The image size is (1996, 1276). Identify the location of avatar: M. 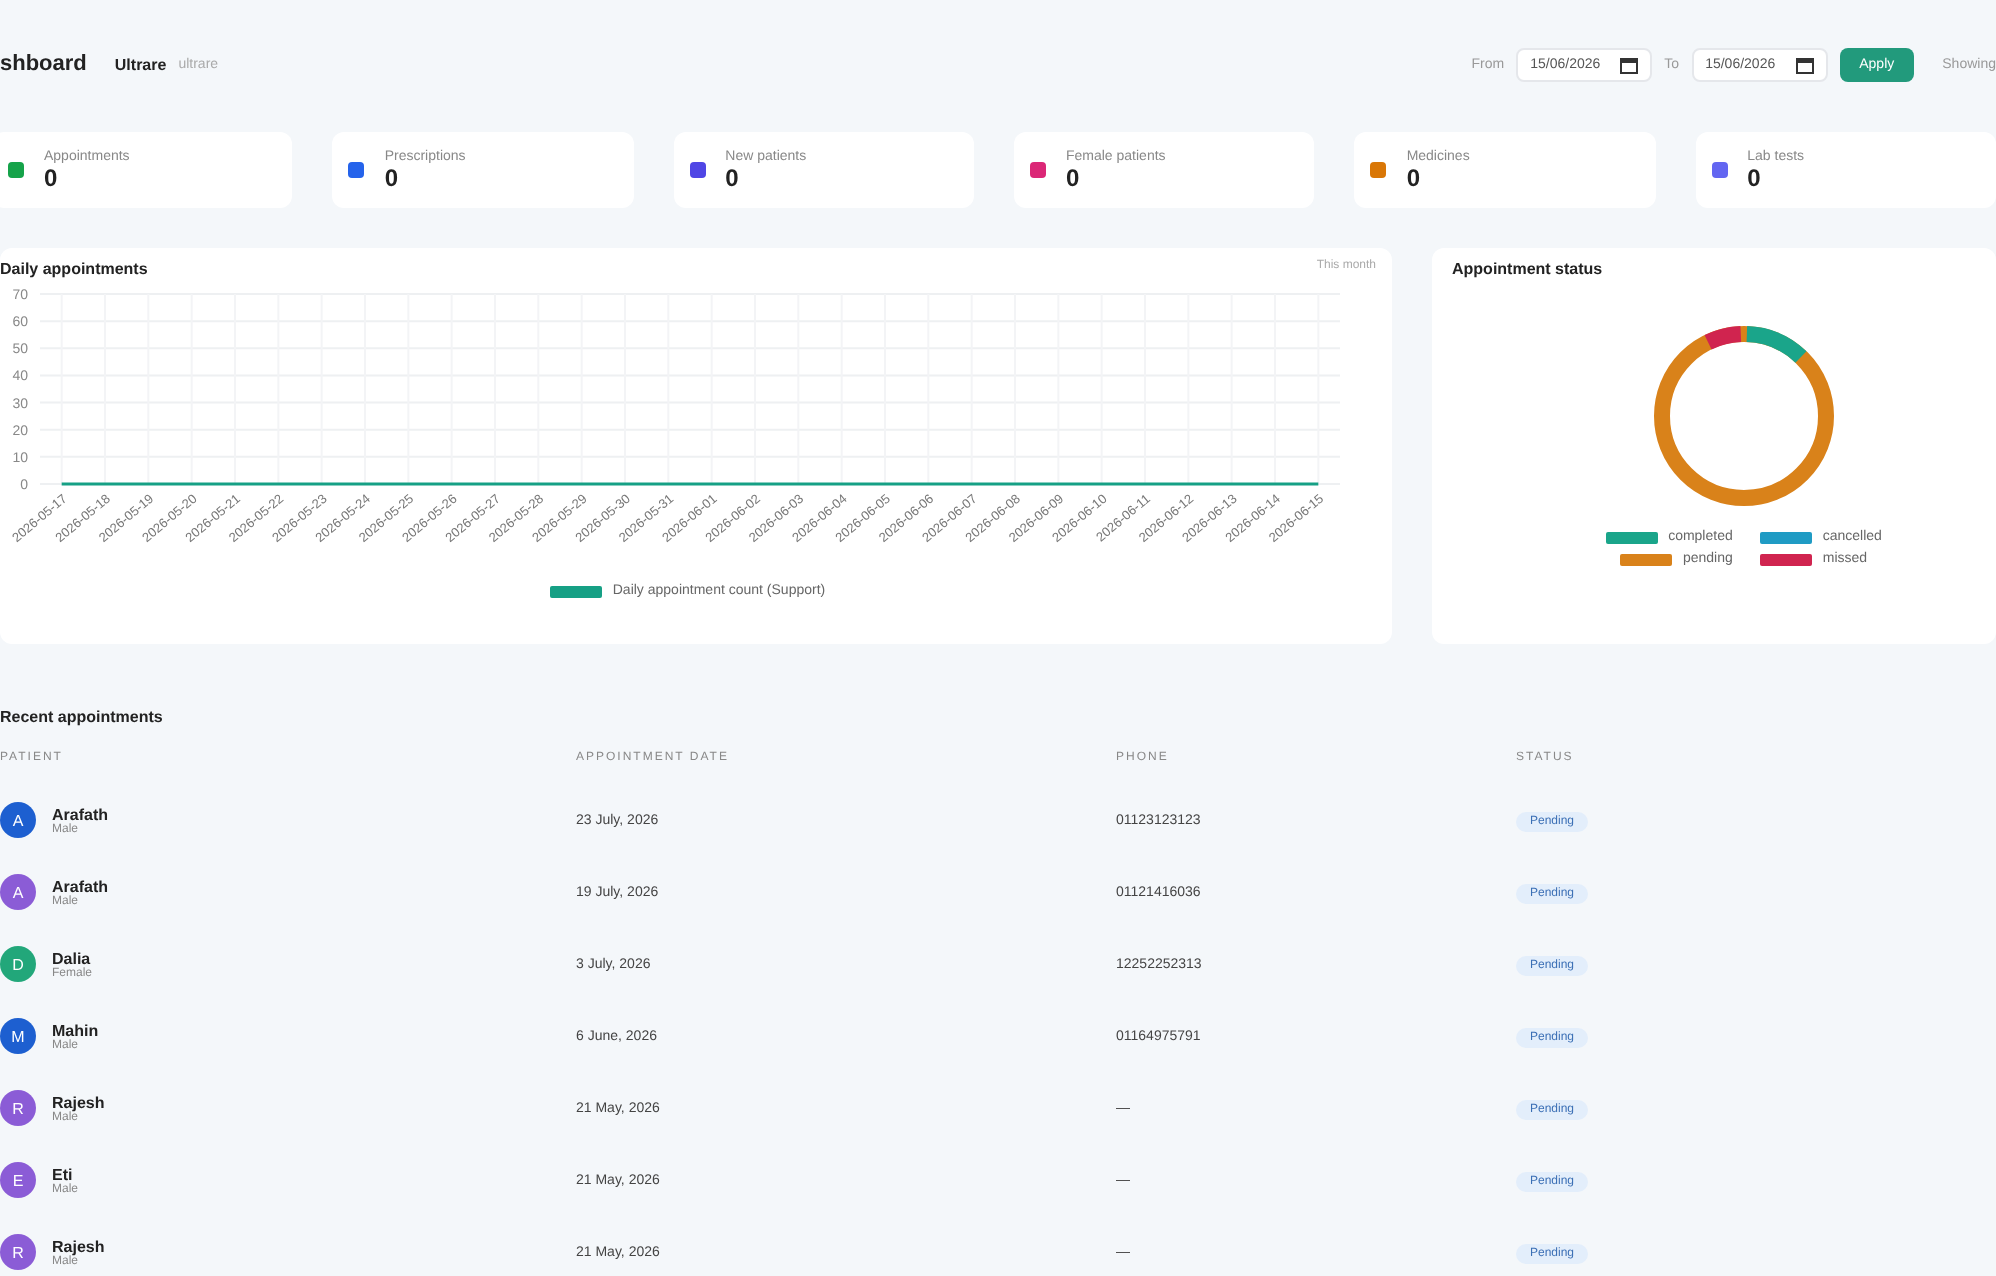
(18, 1036).